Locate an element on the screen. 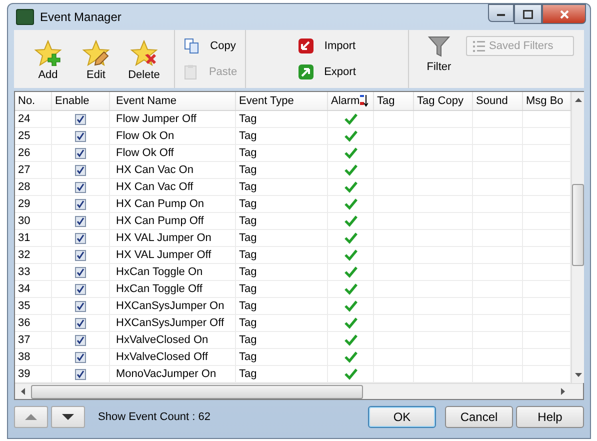 This screenshot has width=597, height=441. number-cell: 26 is located at coordinates (33, 153).